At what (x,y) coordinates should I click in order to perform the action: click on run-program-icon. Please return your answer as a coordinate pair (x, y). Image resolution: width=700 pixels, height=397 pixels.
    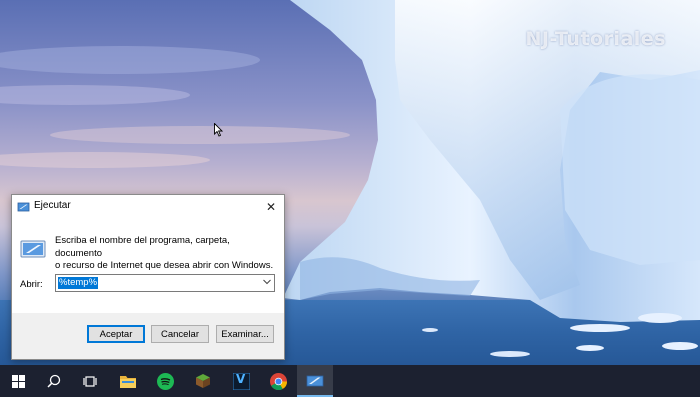
    Looking at the image, I should click on (33, 249).